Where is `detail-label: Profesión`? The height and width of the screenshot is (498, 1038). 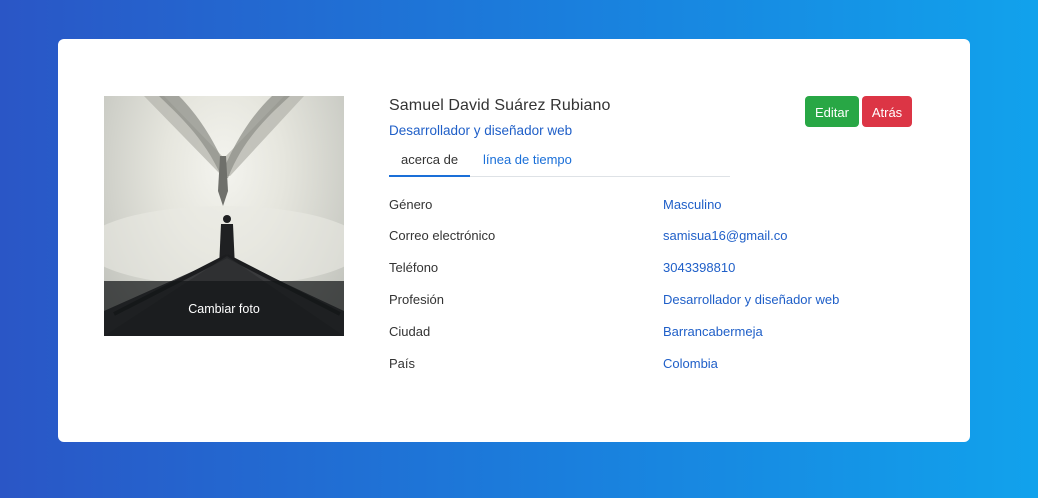 detail-label: Profesión is located at coordinates (416, 299).